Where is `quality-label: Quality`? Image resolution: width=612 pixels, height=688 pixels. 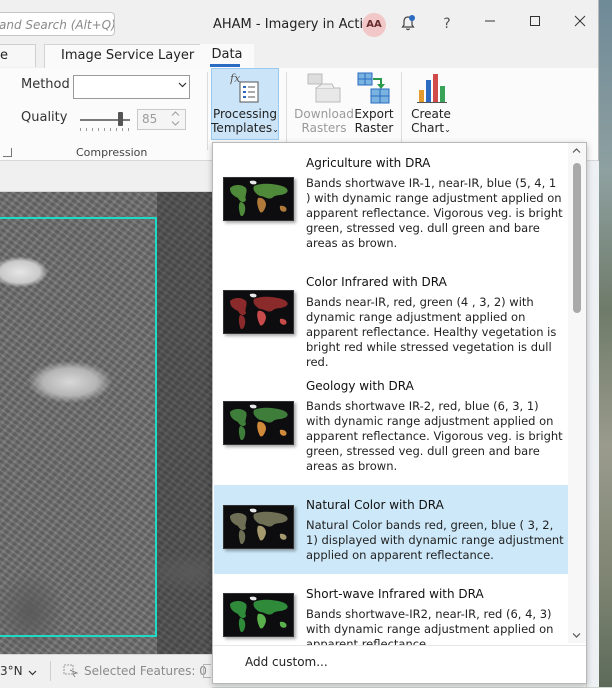 quality-label: Quality is located at coordinates (44, 117).